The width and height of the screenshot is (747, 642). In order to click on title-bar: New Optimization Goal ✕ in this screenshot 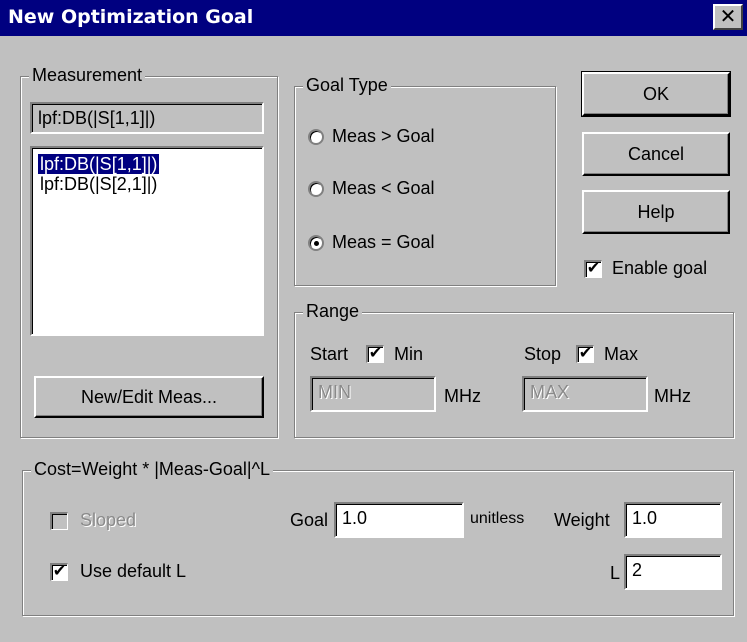, I will do `click(373, 18)`.